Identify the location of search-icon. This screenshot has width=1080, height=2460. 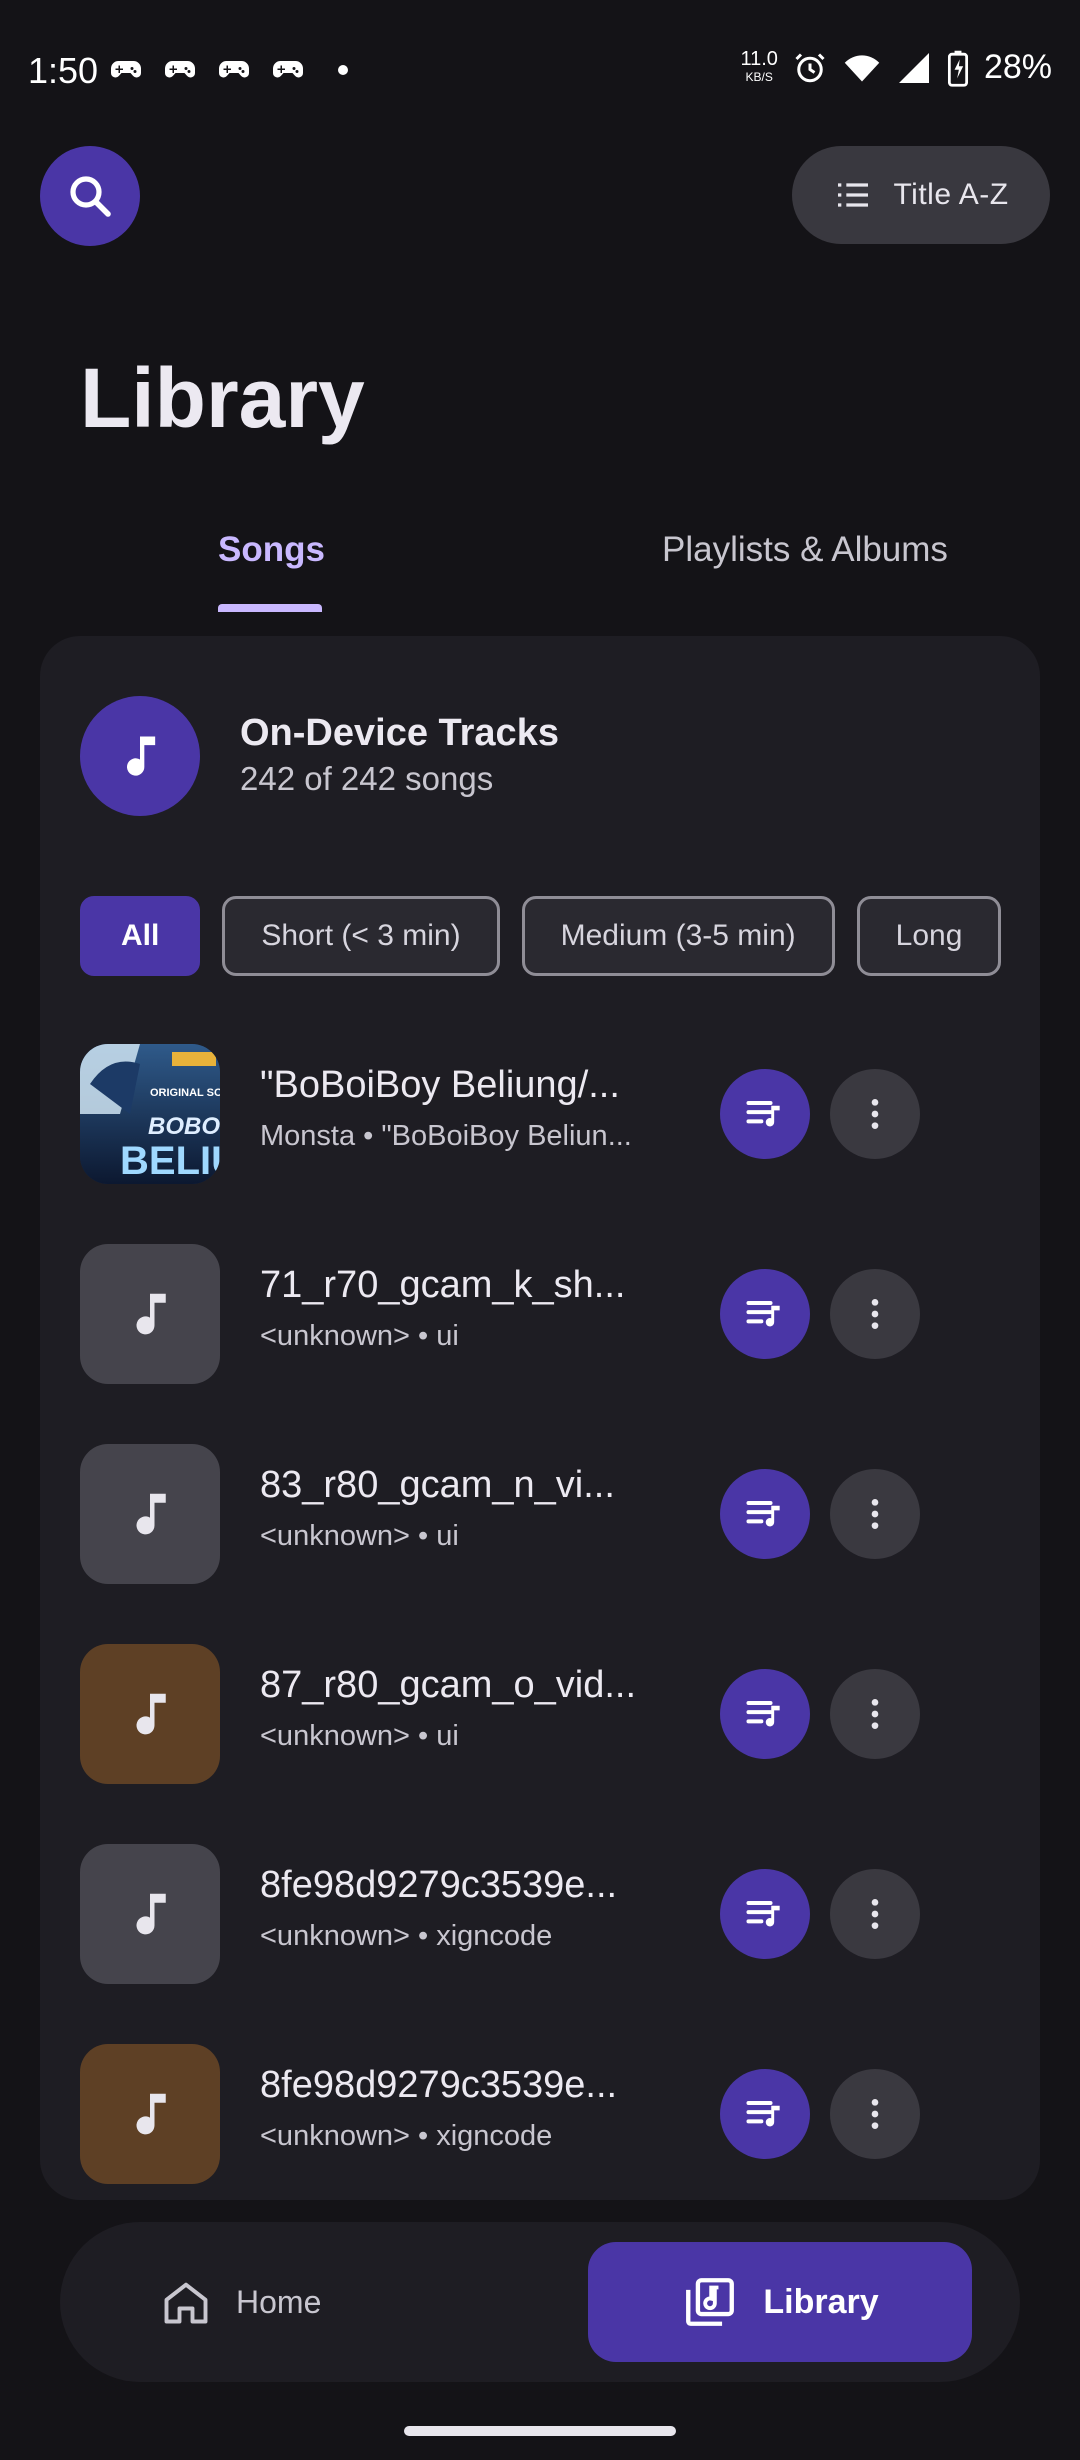
(90, 196).